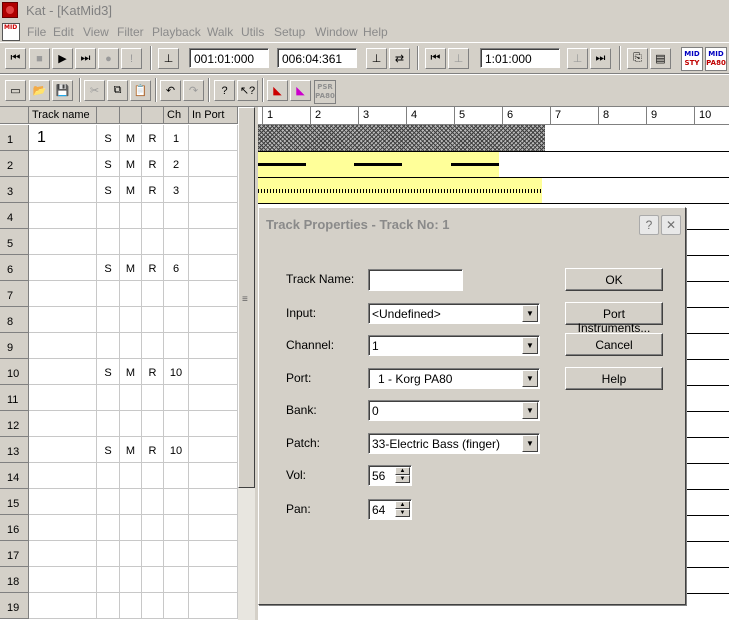 This screenshot has width=729, height=620. I want to click on row-number: 11, so click(14, 398).